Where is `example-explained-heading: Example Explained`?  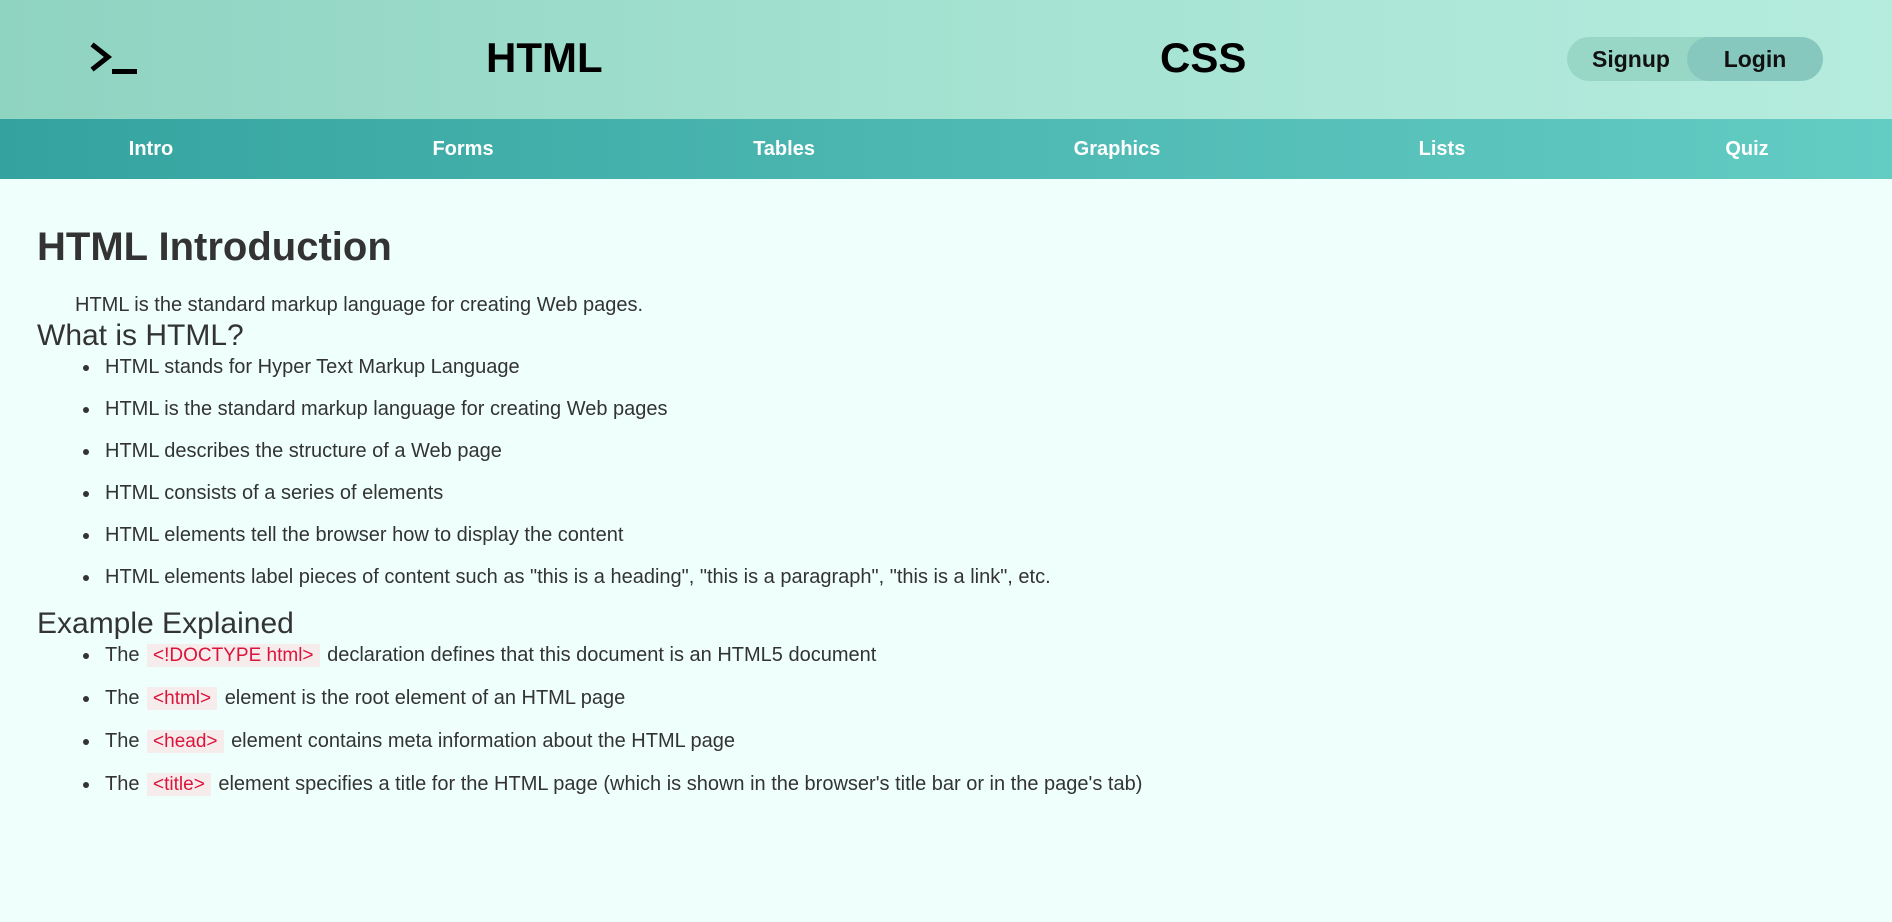 example-explained-heading: Example Explained is located at coordinates (165, 623).